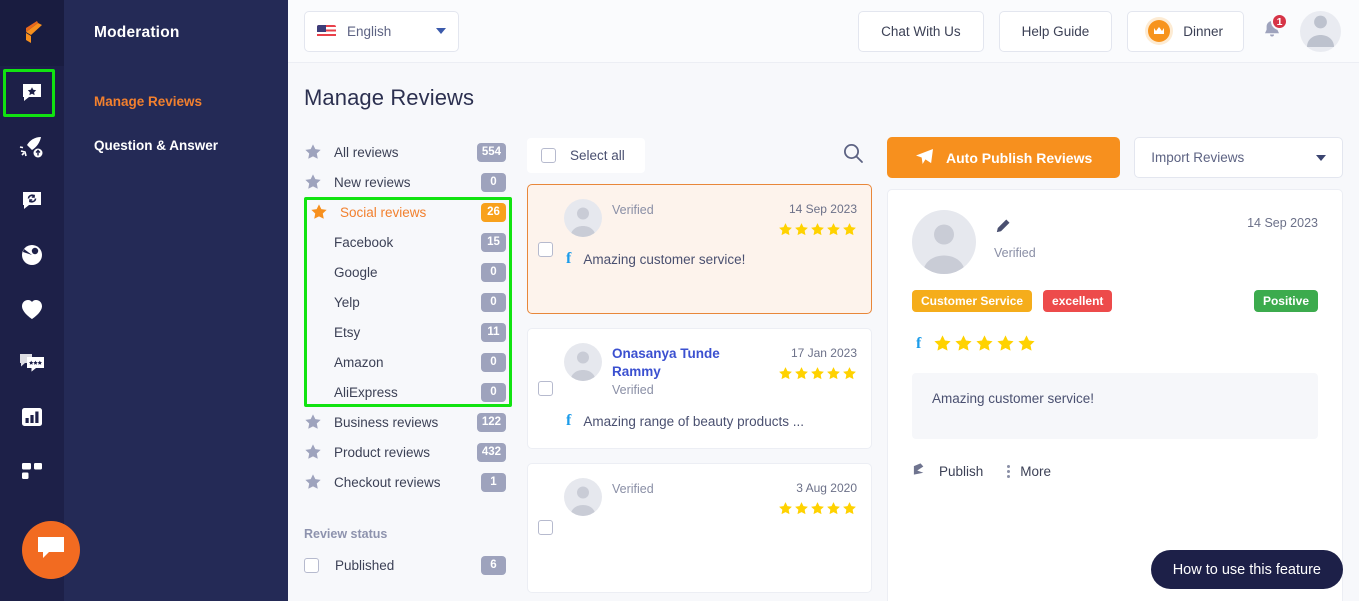 The height and width of the screenshot is (601, 1359). I want to click on review-meta: 3 Aug 2020, so click(817, 497).